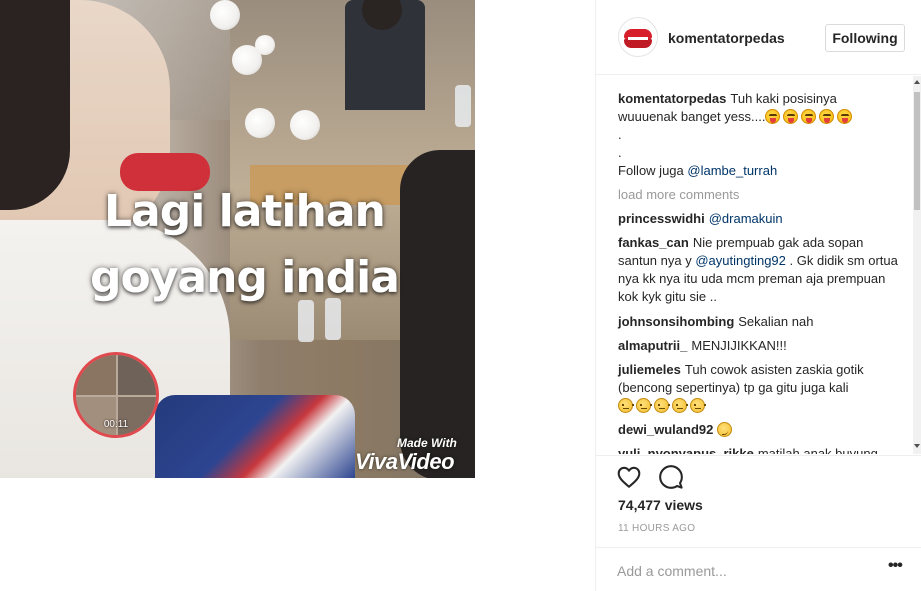 This screenshot has width=921, height=591. Describe the element at coordinates (740, 260) in the screenshot. I see `comment-mention-link: @ayutingting92` at that location.